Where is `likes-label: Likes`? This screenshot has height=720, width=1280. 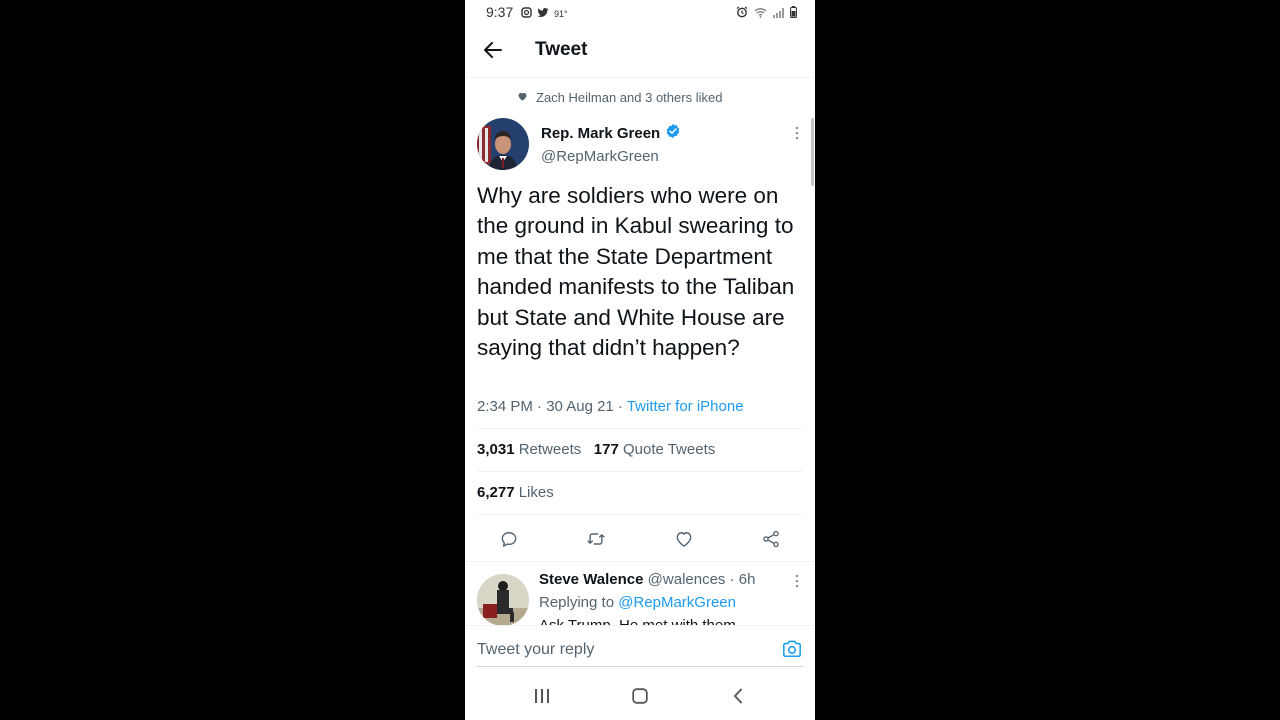 likes-label: Likes is located at coordinates (536, 492).